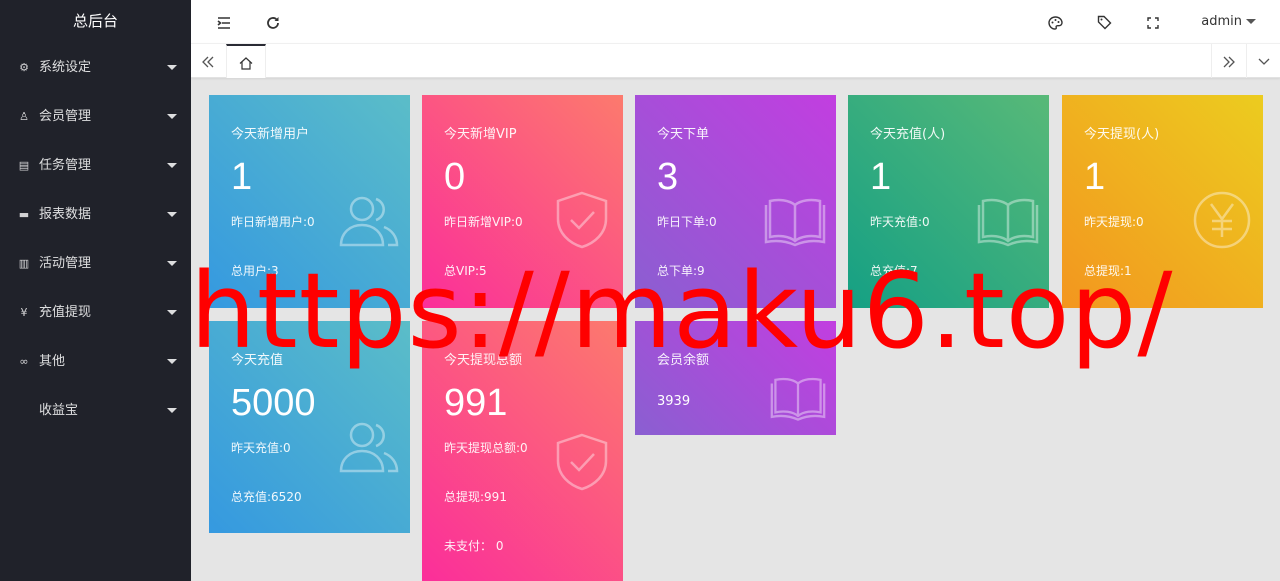 Image resolution: width=1280 pixels, height=581 pixels. Describe the element at coordinates (95, 21) in the screenshot. I see `sidebar-brand: 总后台` at that location.